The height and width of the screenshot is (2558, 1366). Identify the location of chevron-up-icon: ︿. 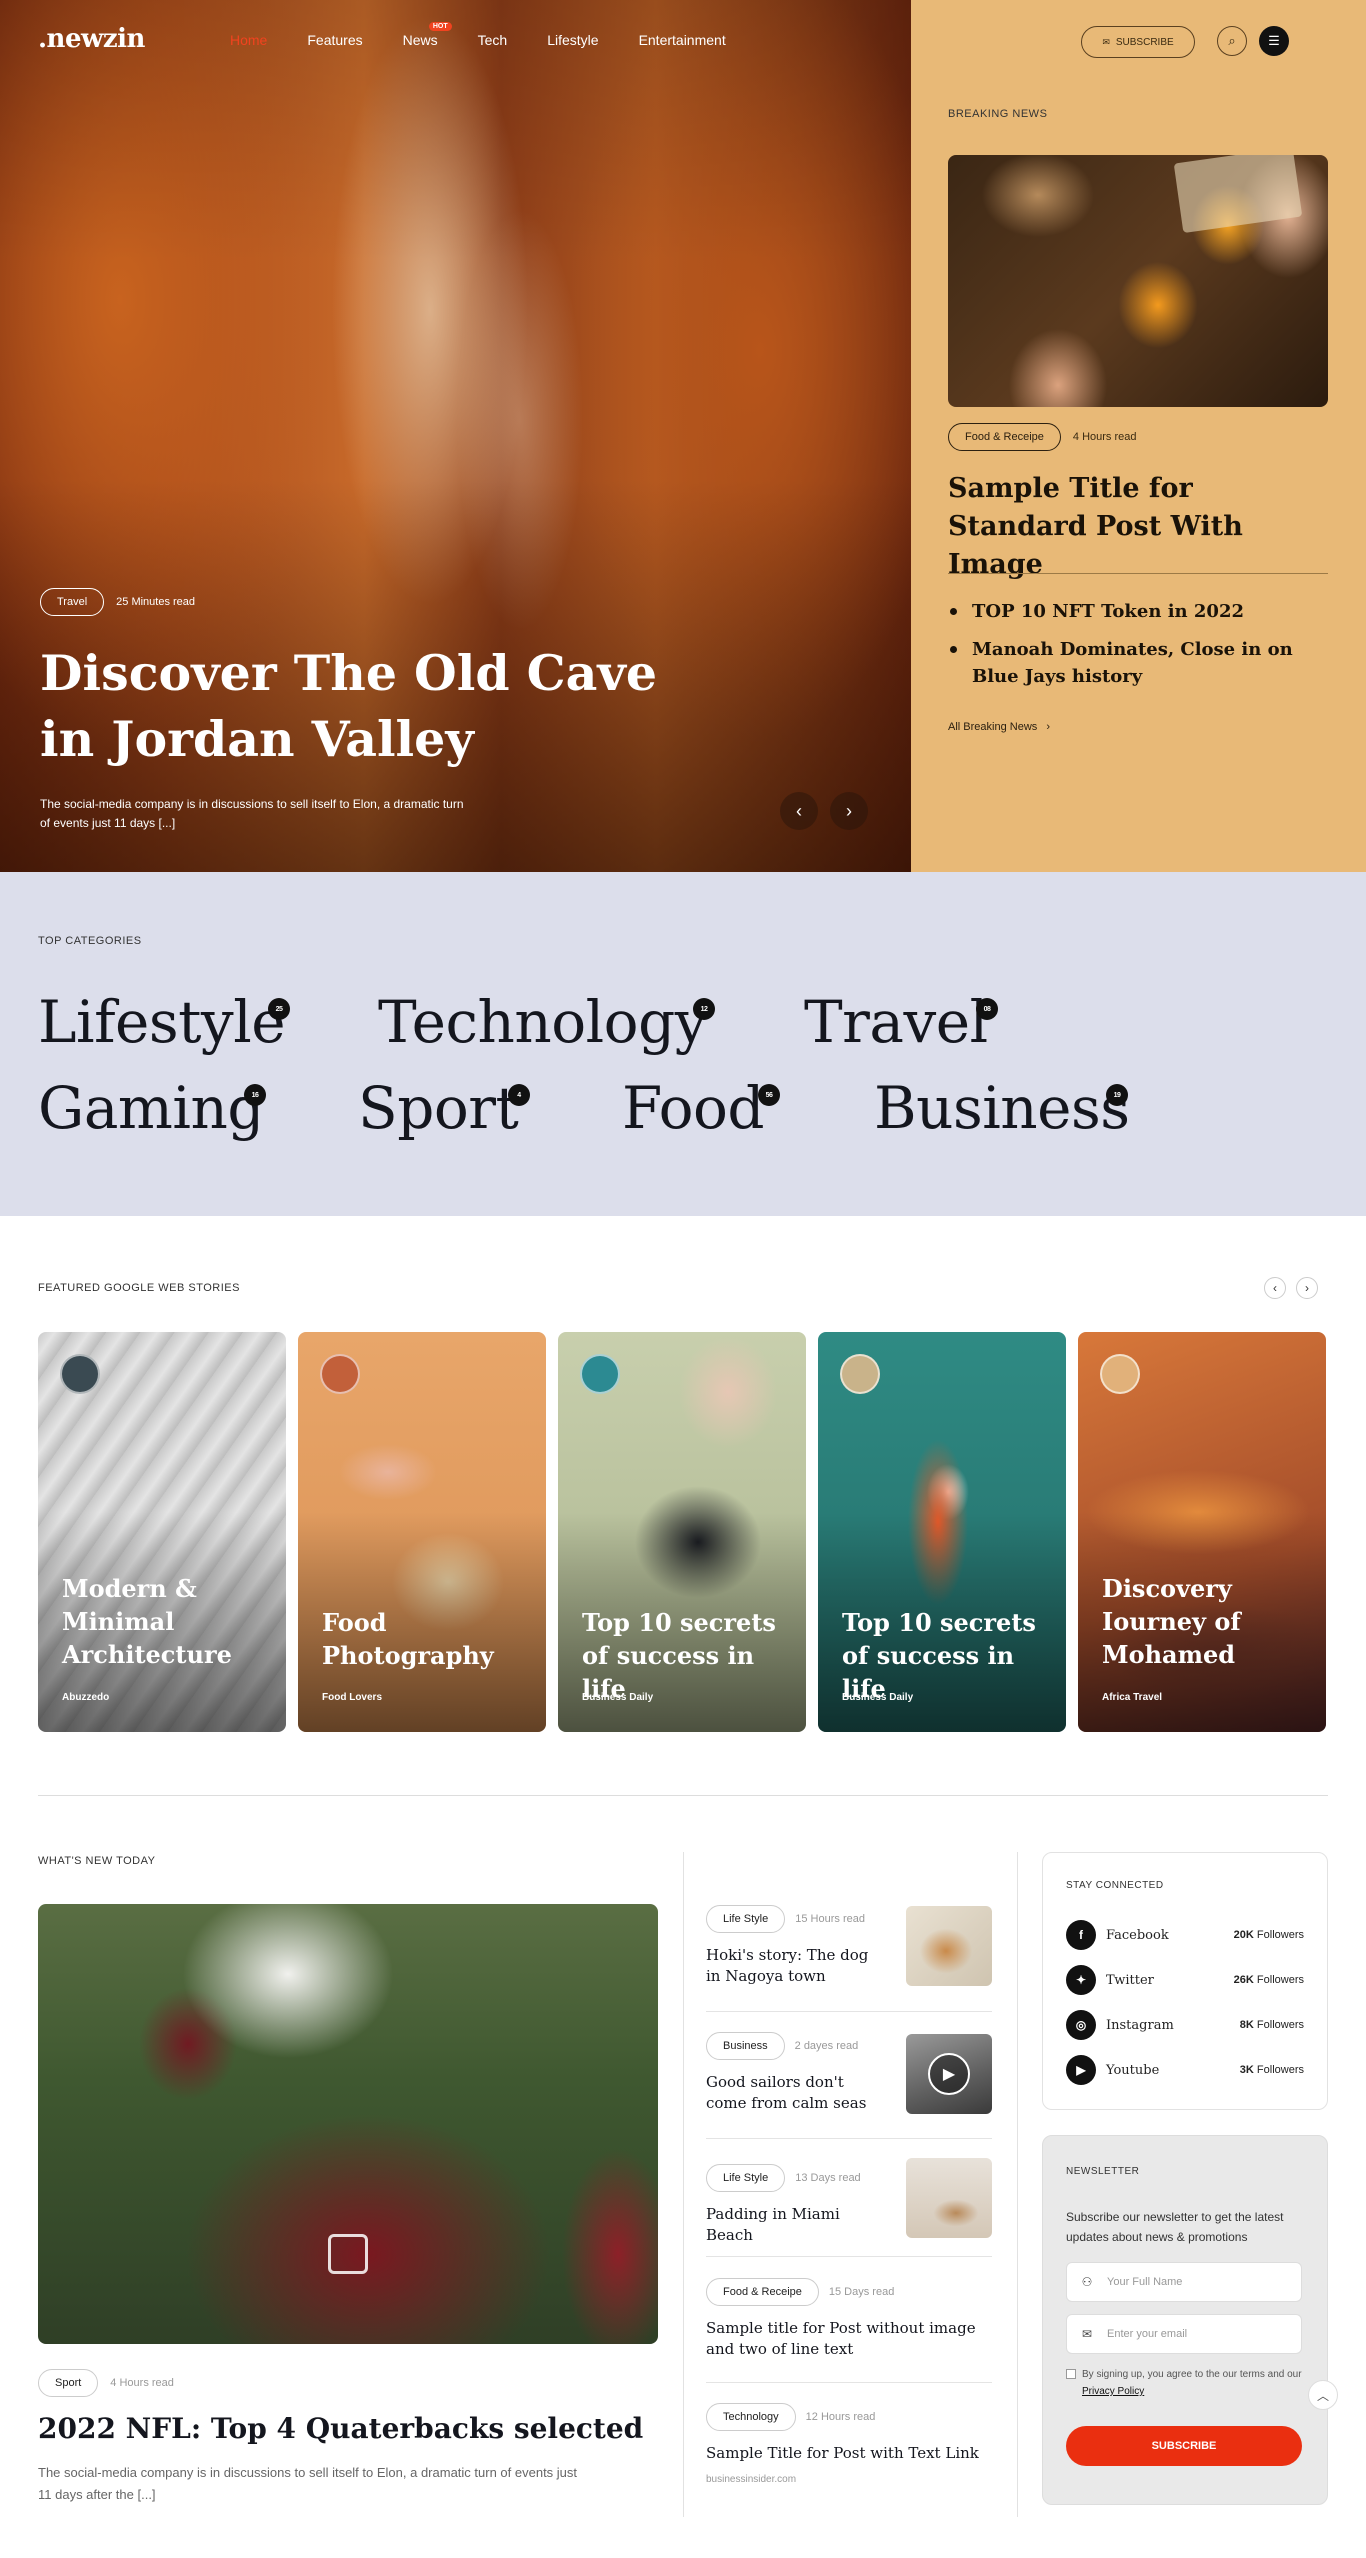
(1322, 2395).